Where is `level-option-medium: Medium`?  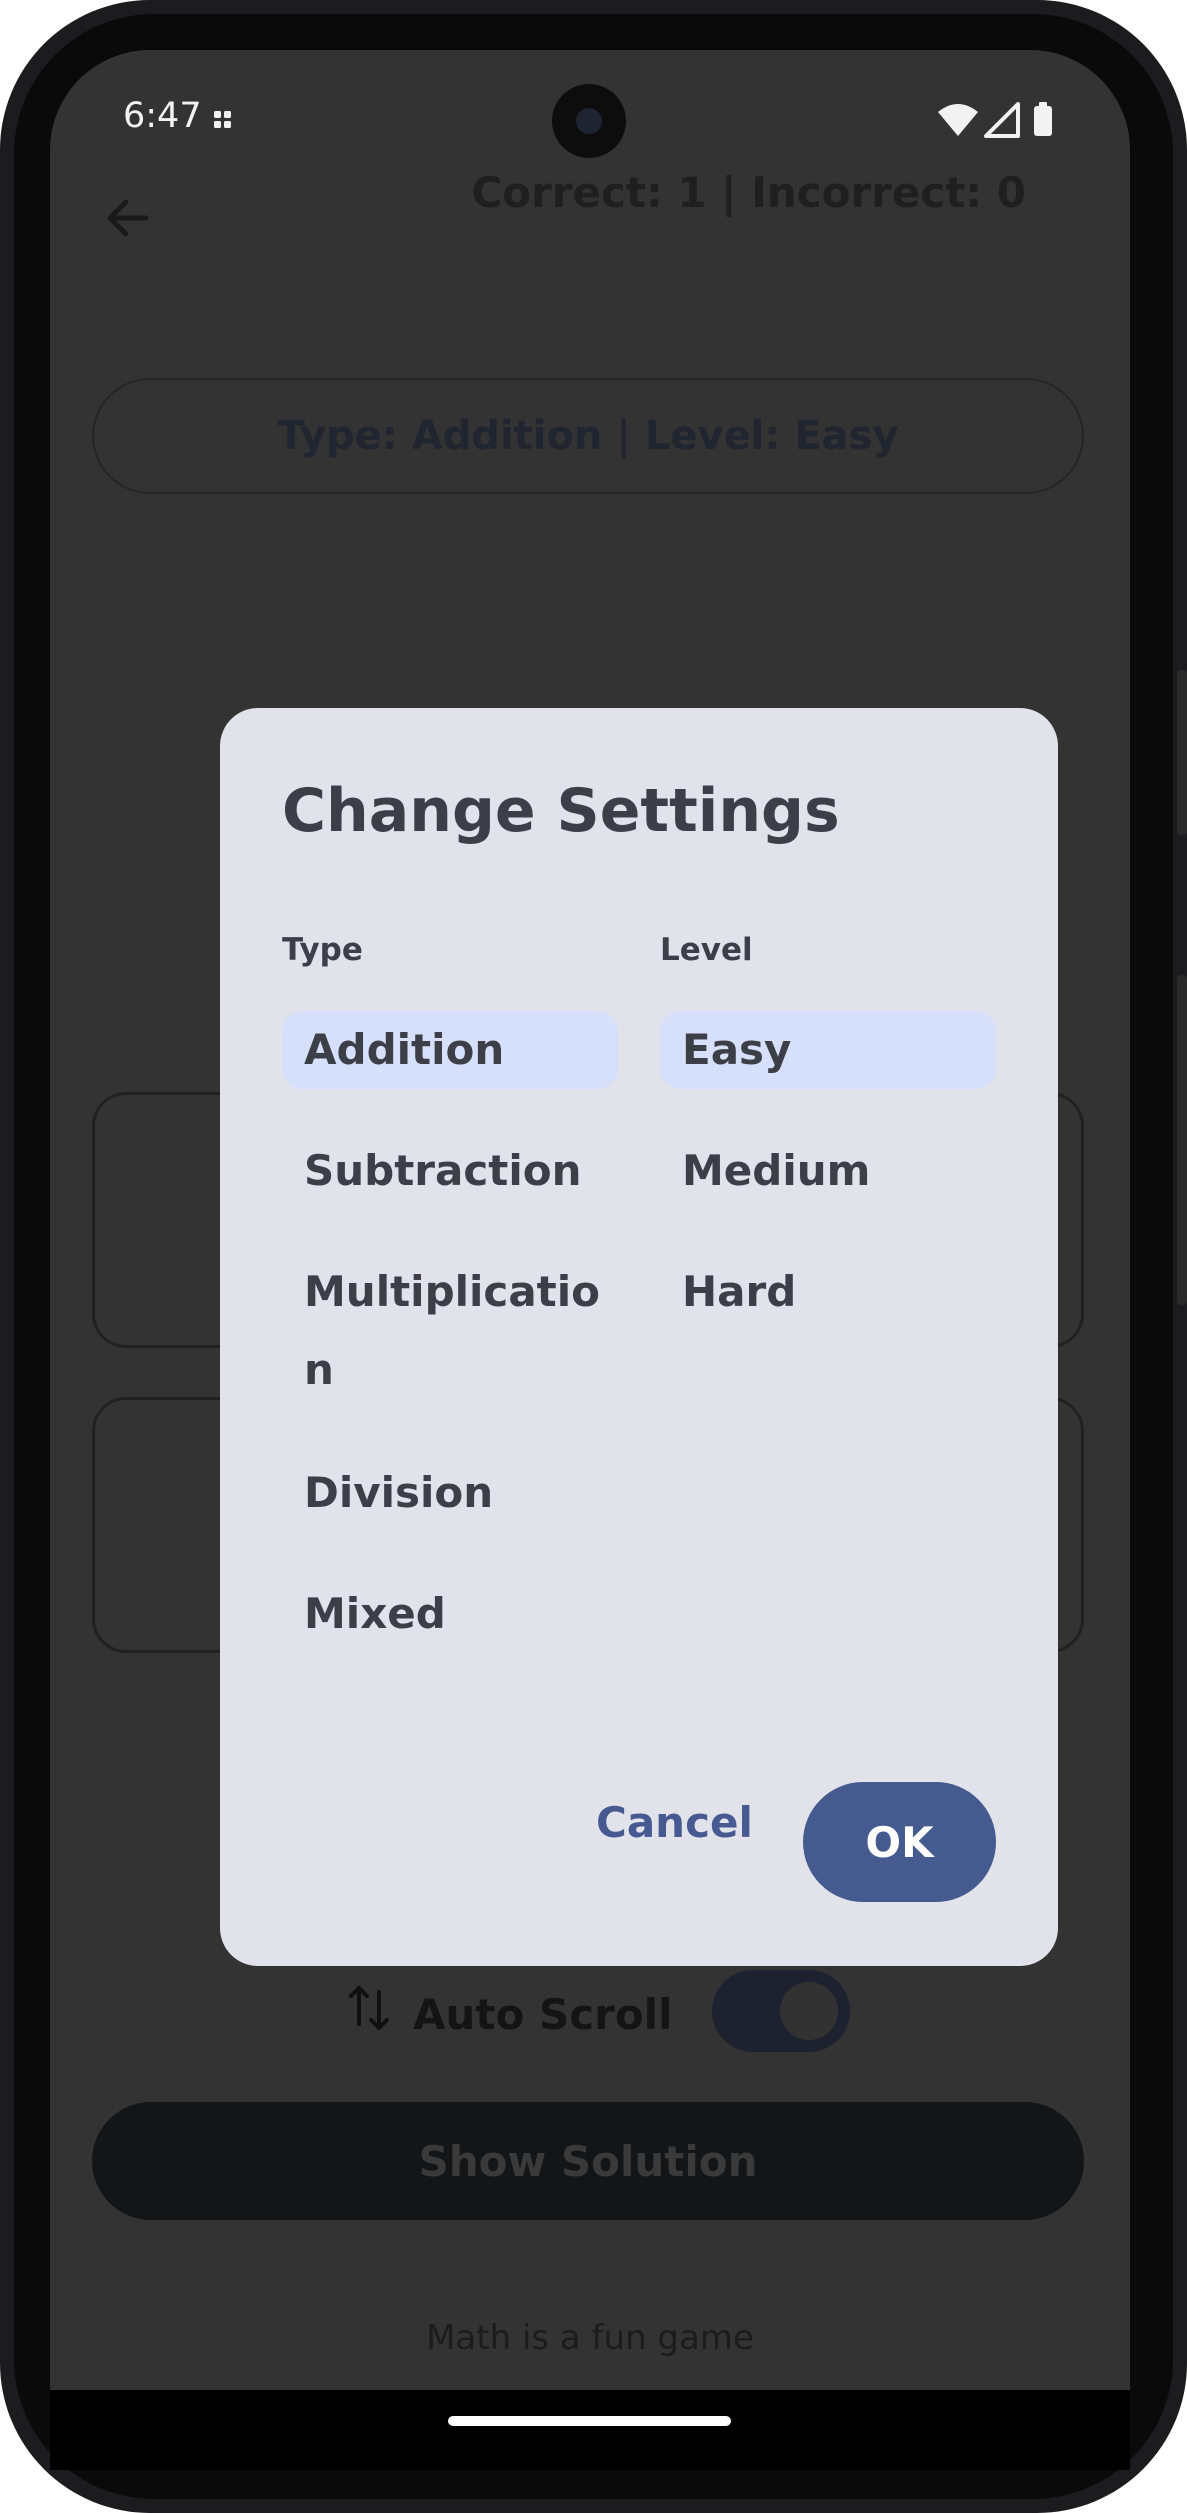
level-option-medium: Medium is located at coordinates (828, 1171).